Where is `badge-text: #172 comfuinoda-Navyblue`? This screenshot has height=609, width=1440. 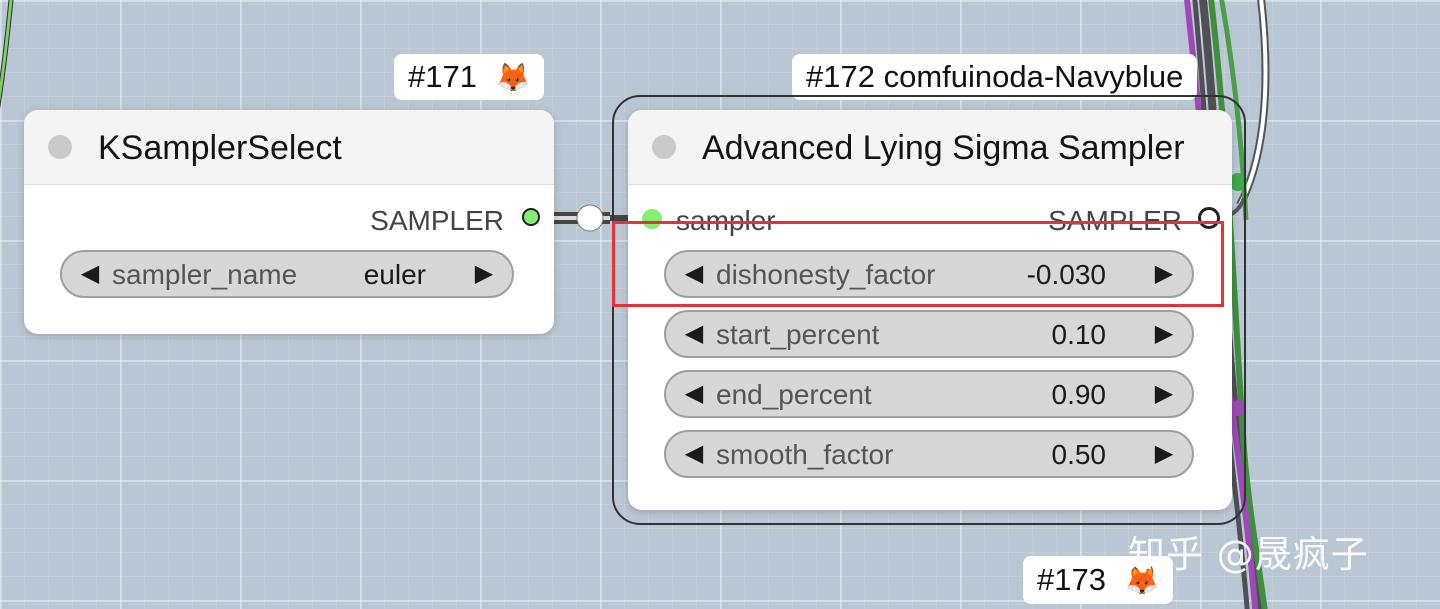
badge-text: #172 comfuinoda-Navyblue is located at coordinates (995, 76).